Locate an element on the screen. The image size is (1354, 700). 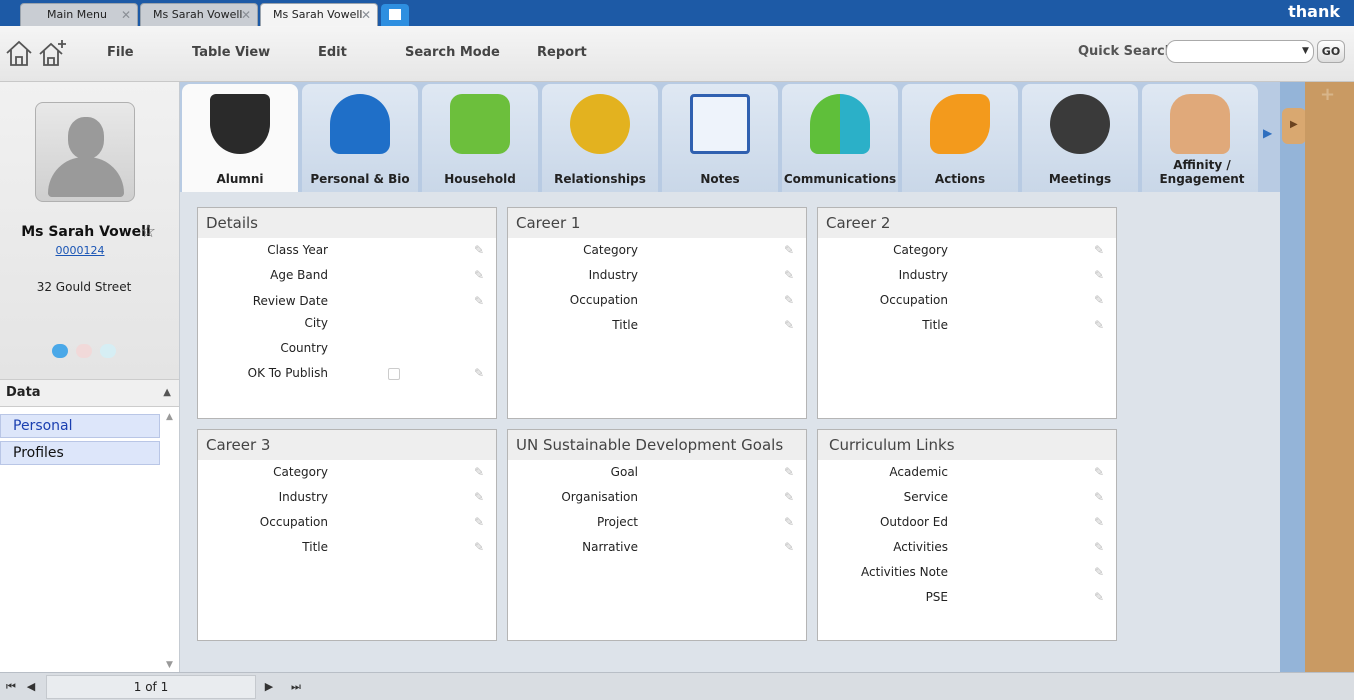
tab-label: Main Menu is located at coordinates (77, 14).